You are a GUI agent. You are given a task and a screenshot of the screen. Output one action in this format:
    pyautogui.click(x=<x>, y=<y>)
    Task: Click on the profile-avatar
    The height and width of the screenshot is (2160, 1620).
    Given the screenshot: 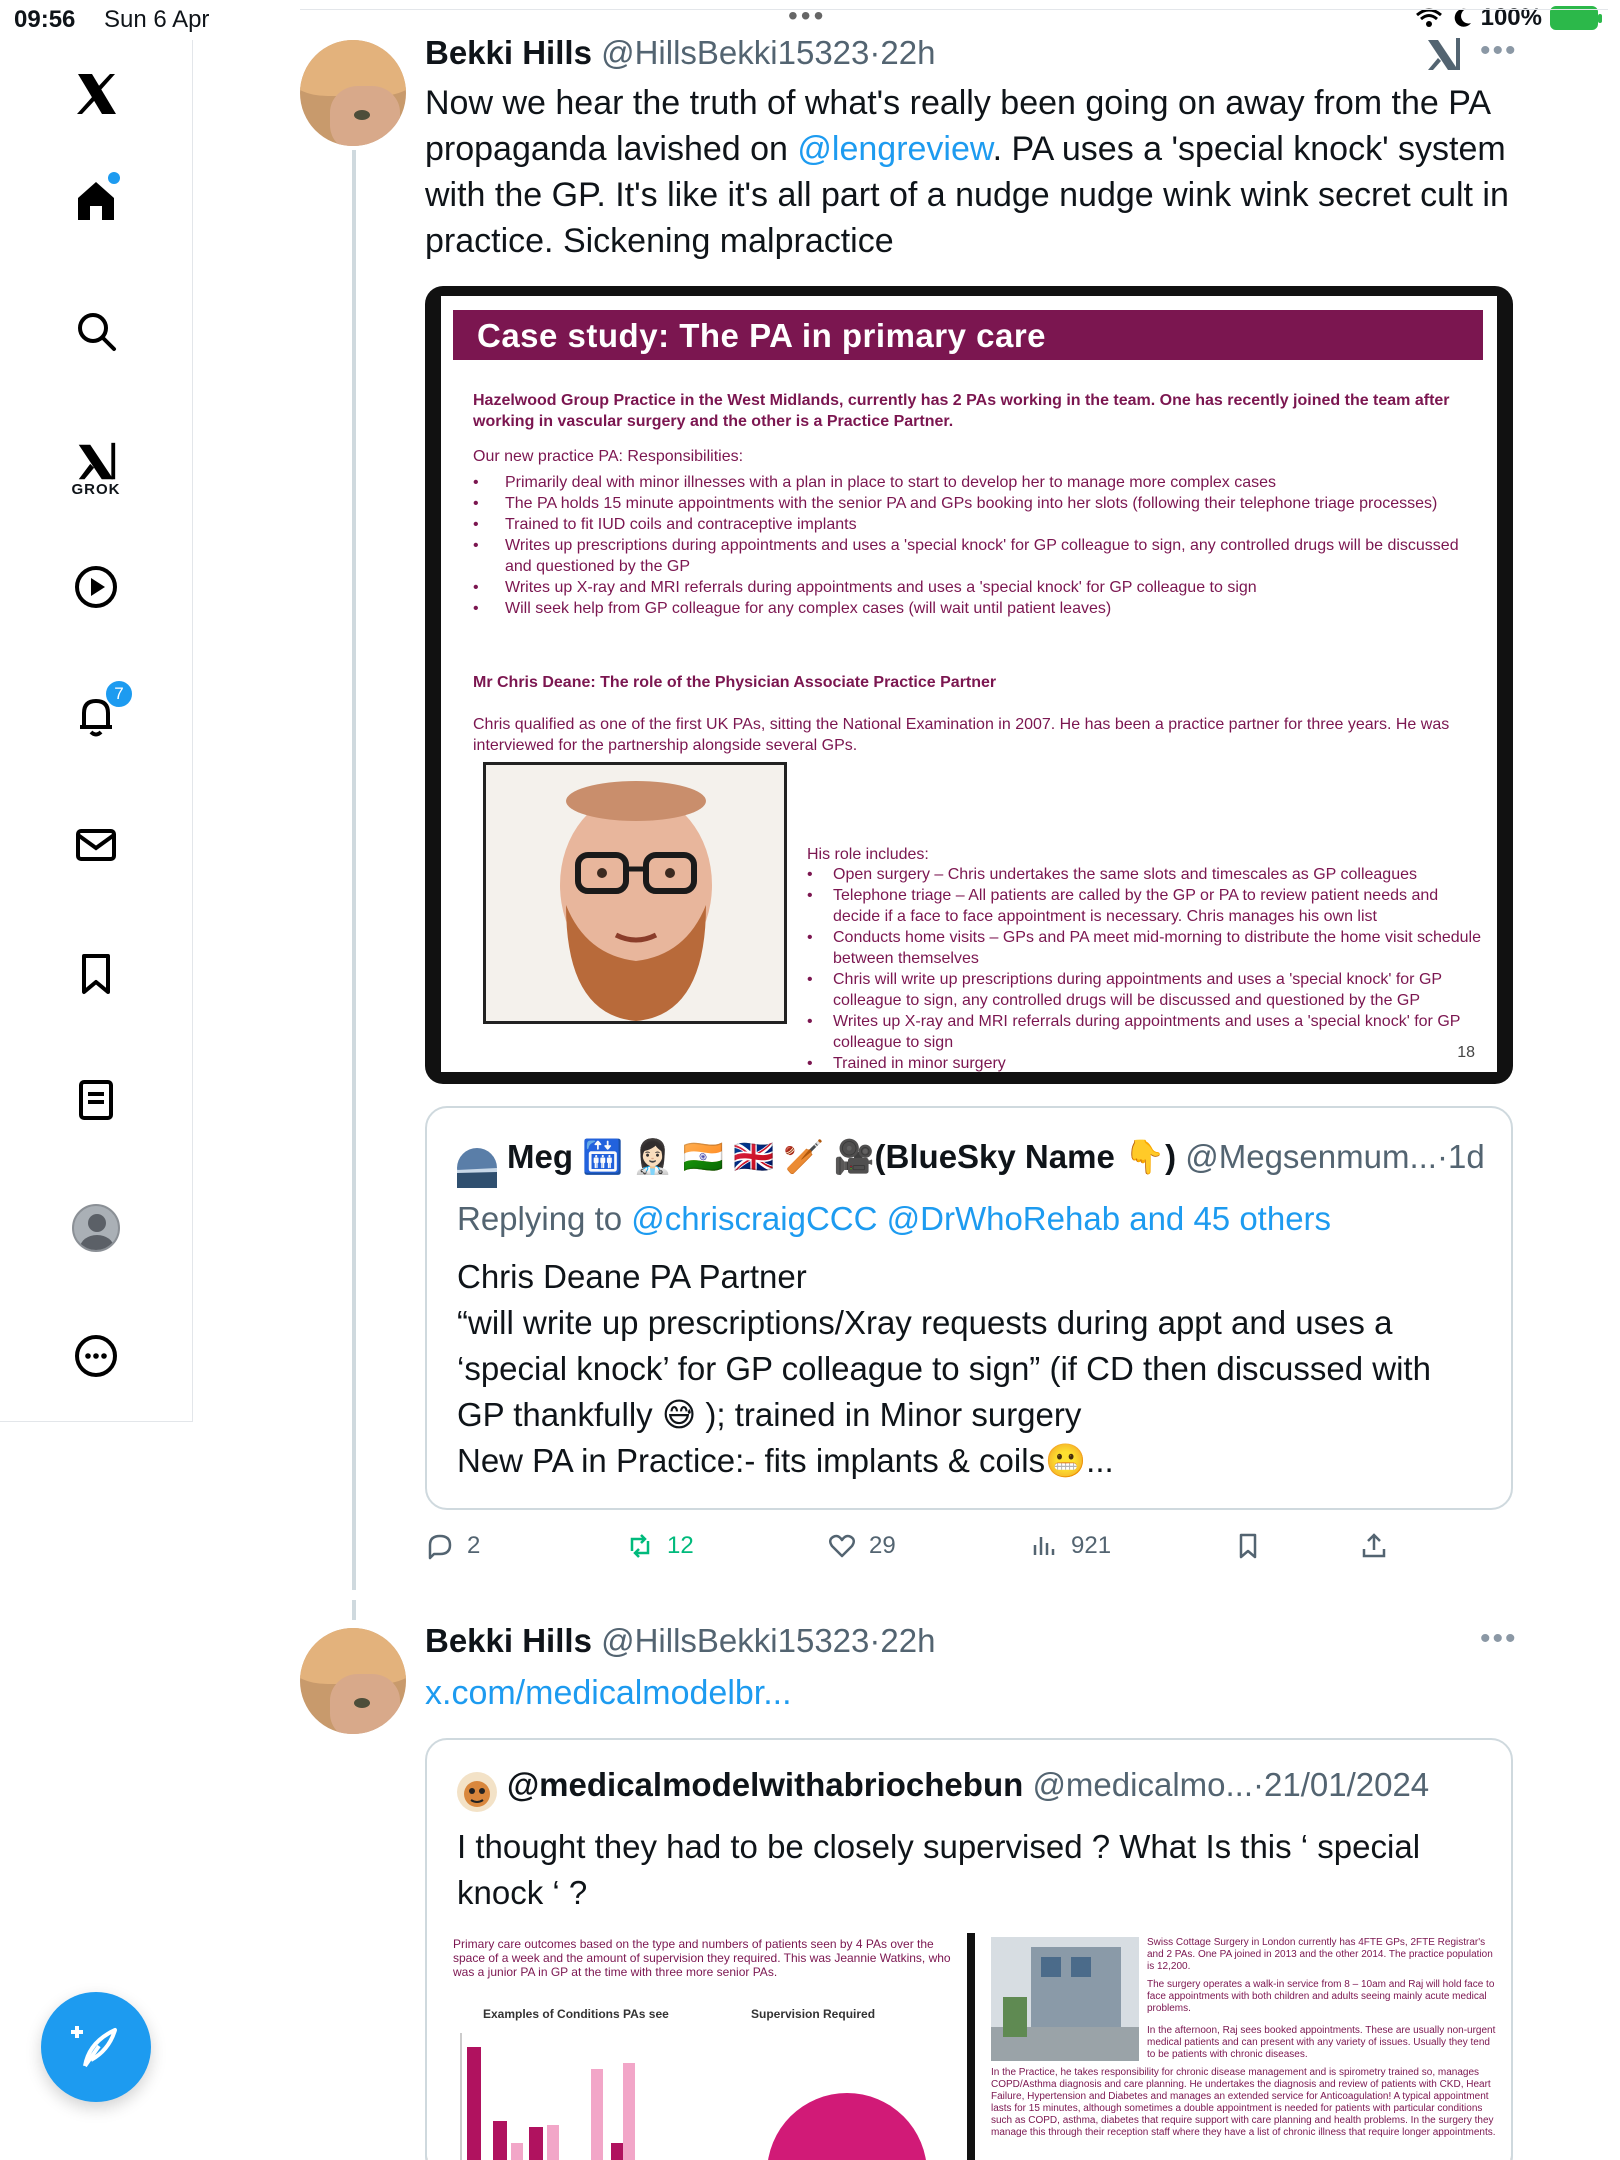 What is the action you would take?
    pyautogui.click(x=96, y=1228)
    